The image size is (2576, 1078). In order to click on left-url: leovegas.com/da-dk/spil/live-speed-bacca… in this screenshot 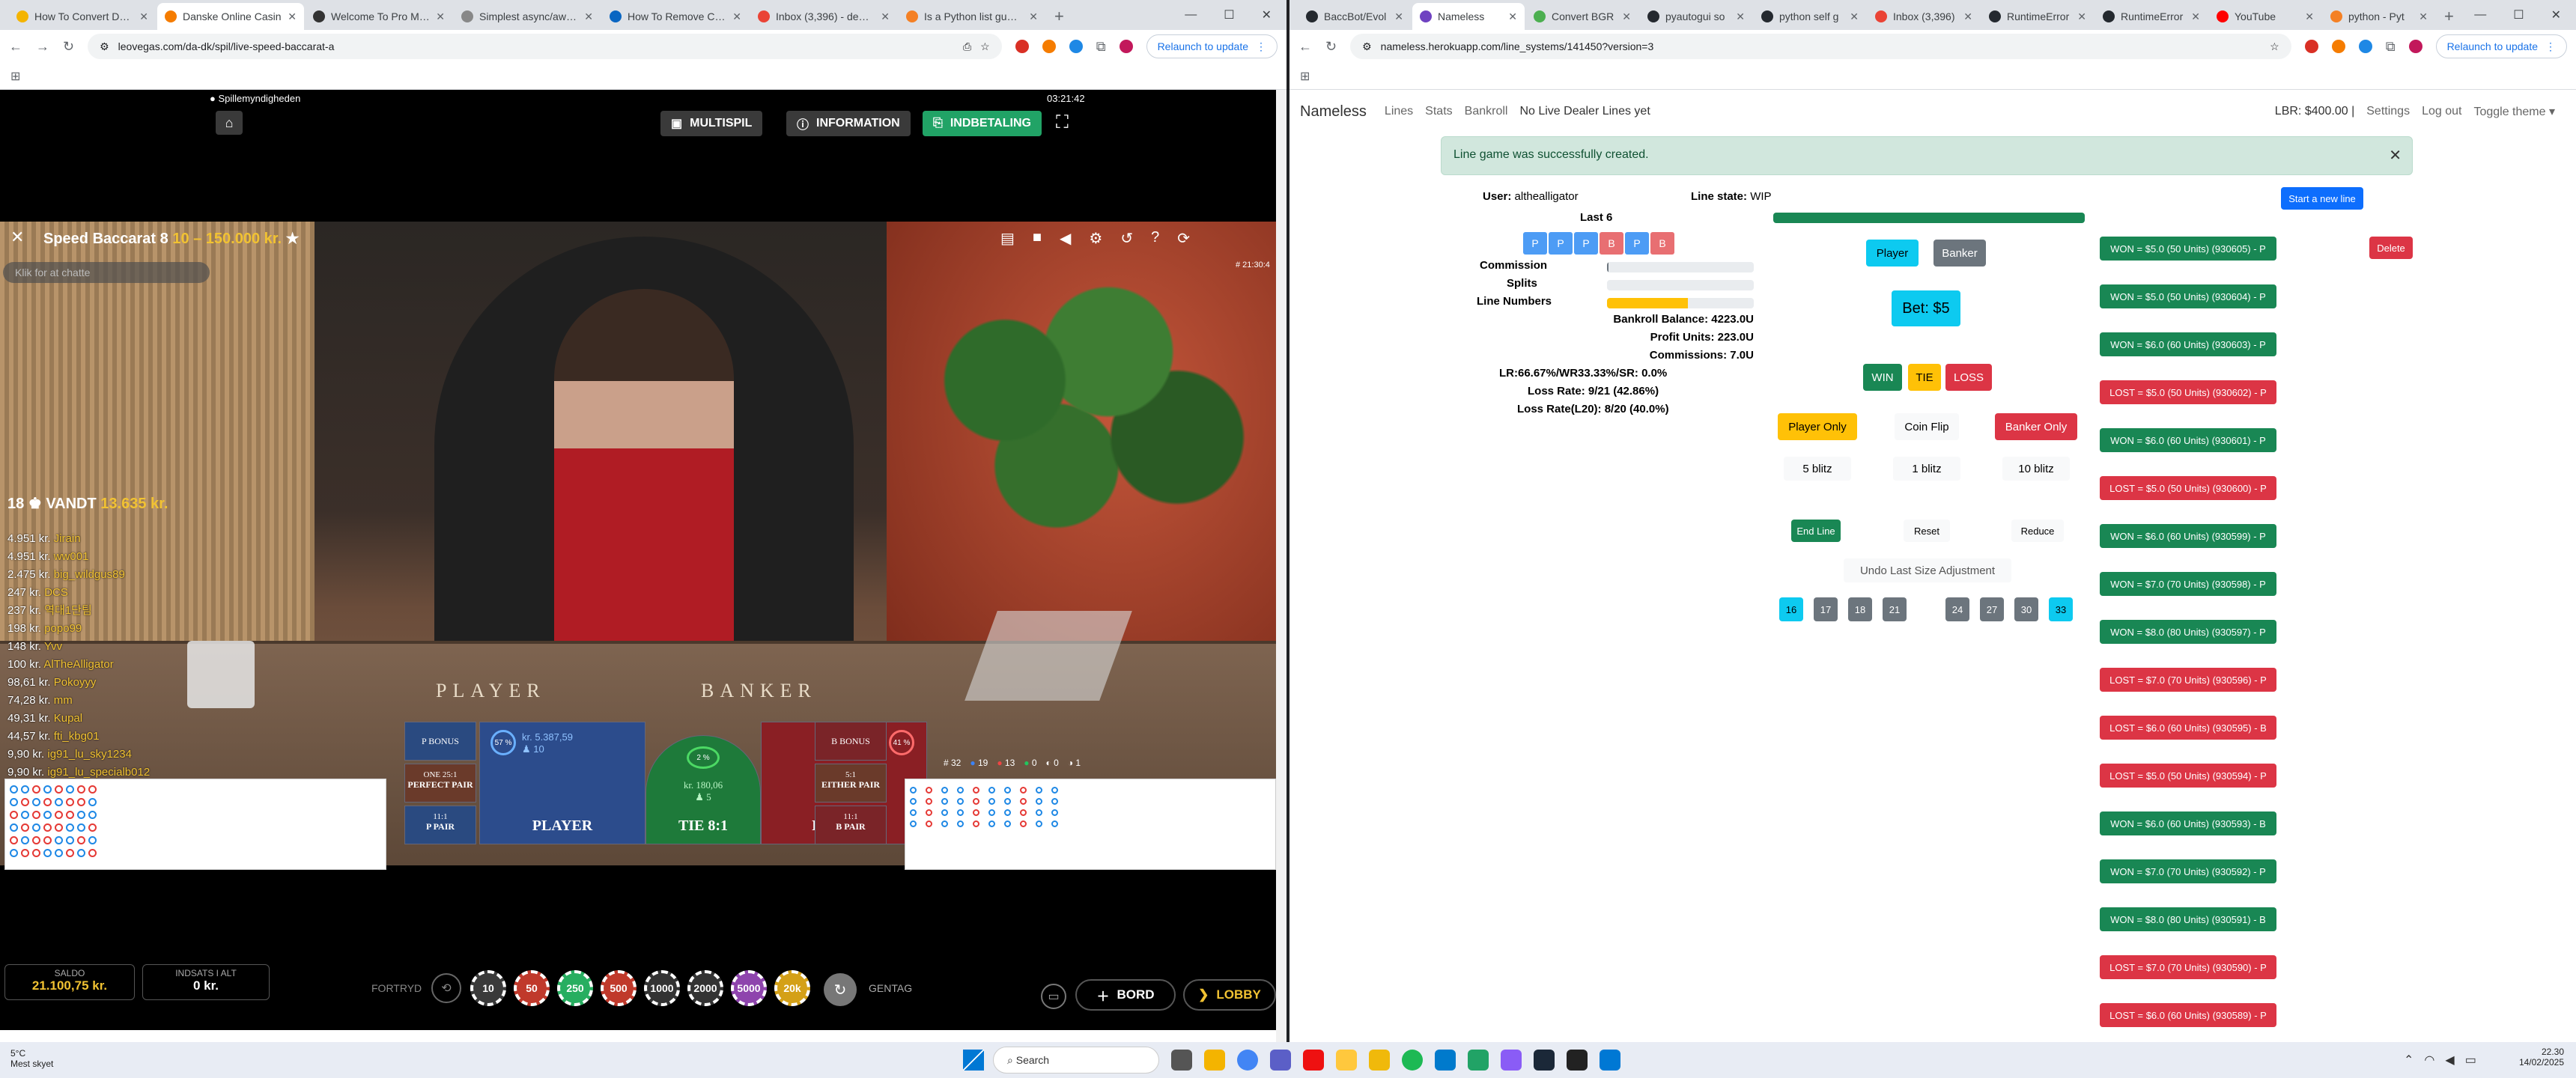, I will do `click(536, 46)`.